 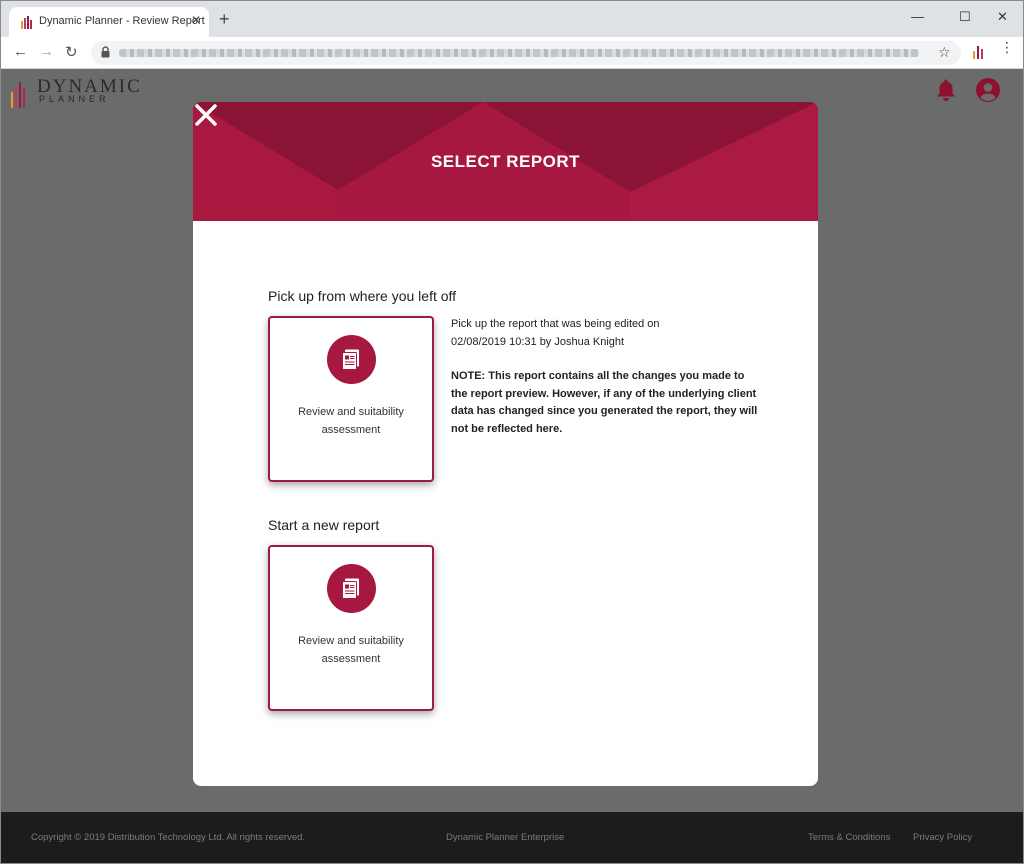 What do you see at coordinates (351, 399) in the screenshot?
I see `resume-report-card: Review and suitability assessment` at bounding box center [351, 399].